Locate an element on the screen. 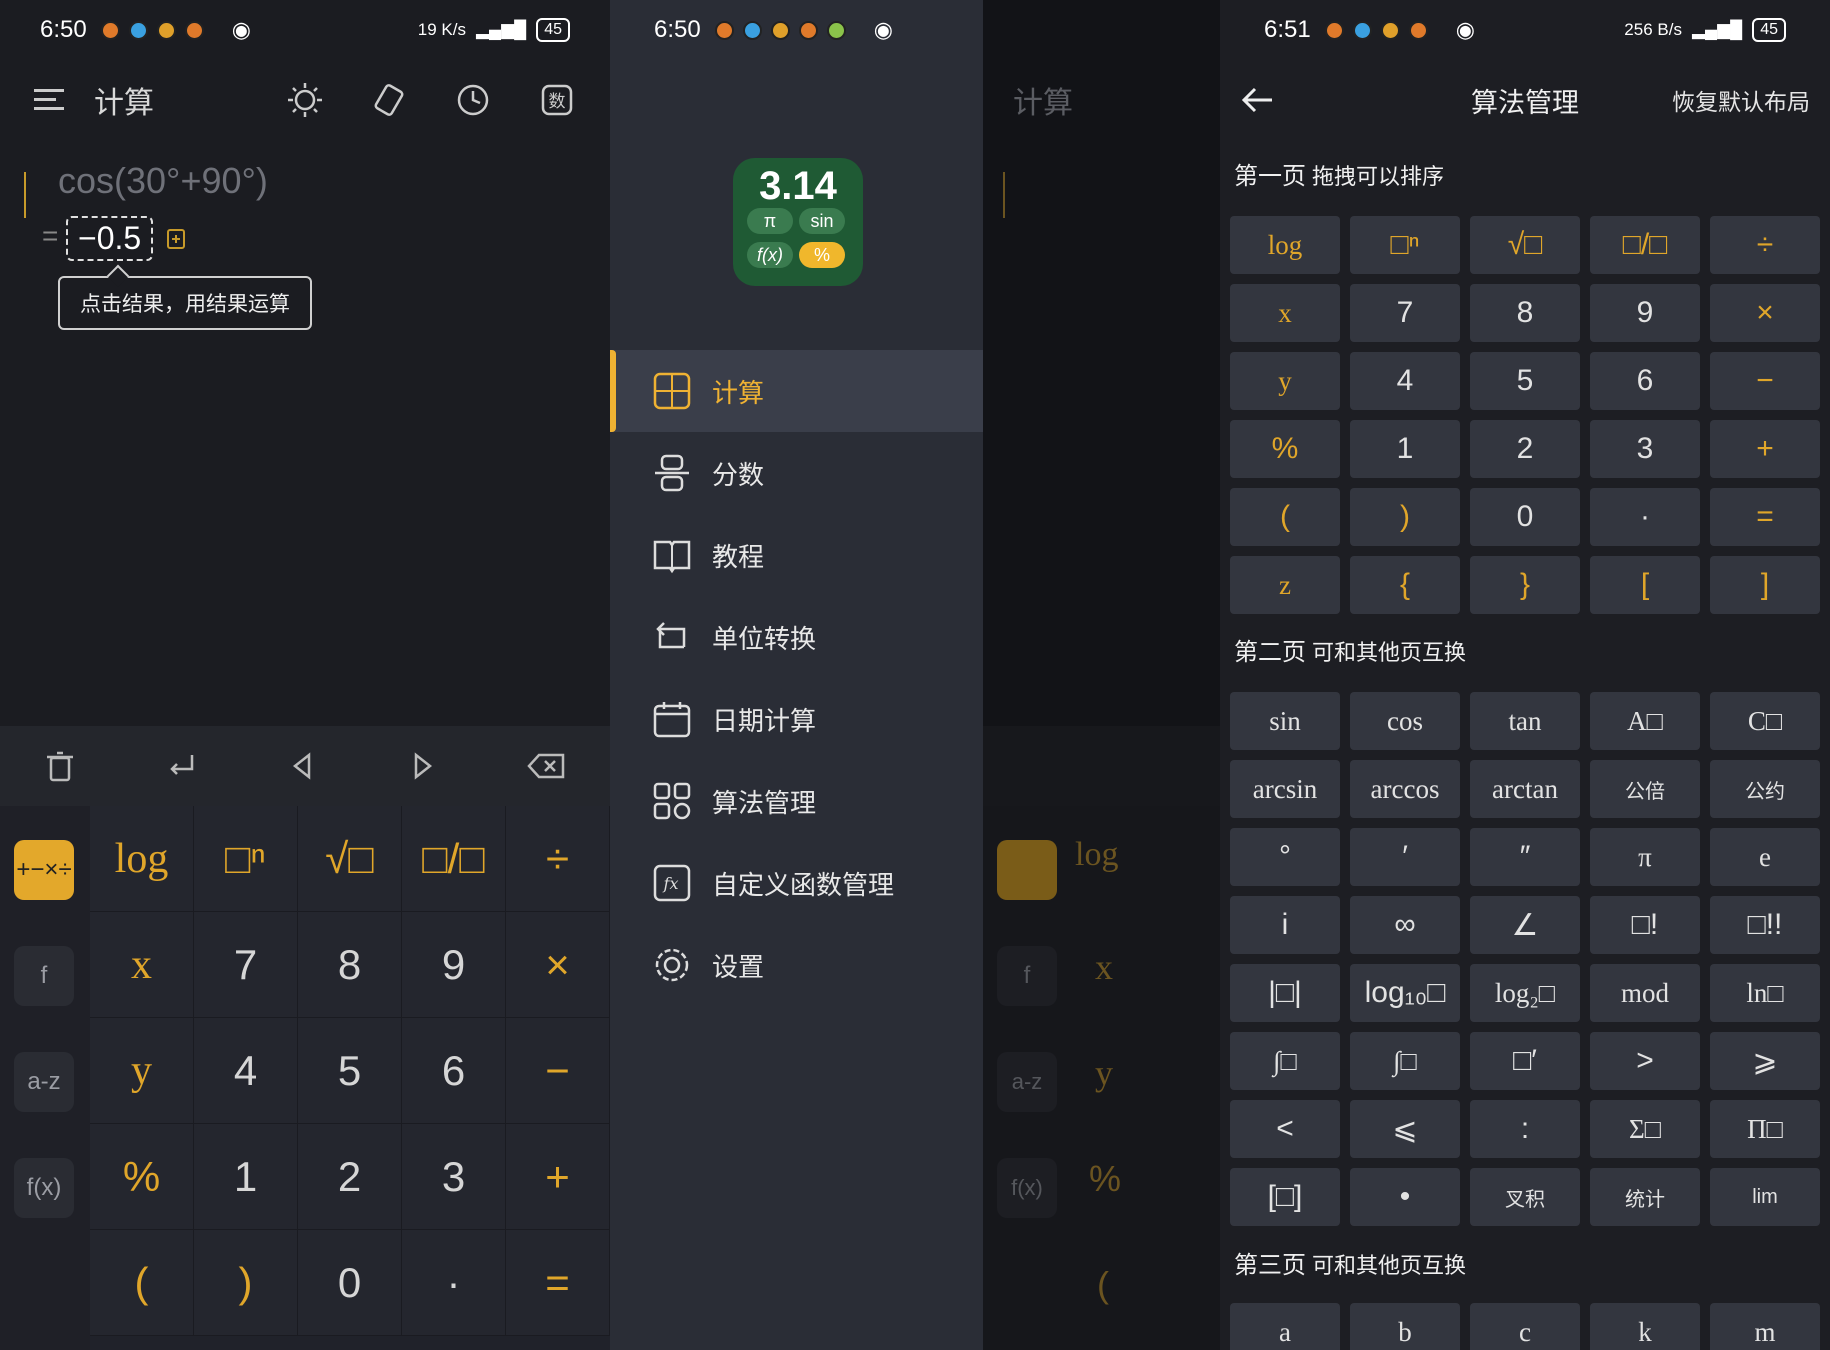  page2-key: > is located at coordinates (1645, 1061).